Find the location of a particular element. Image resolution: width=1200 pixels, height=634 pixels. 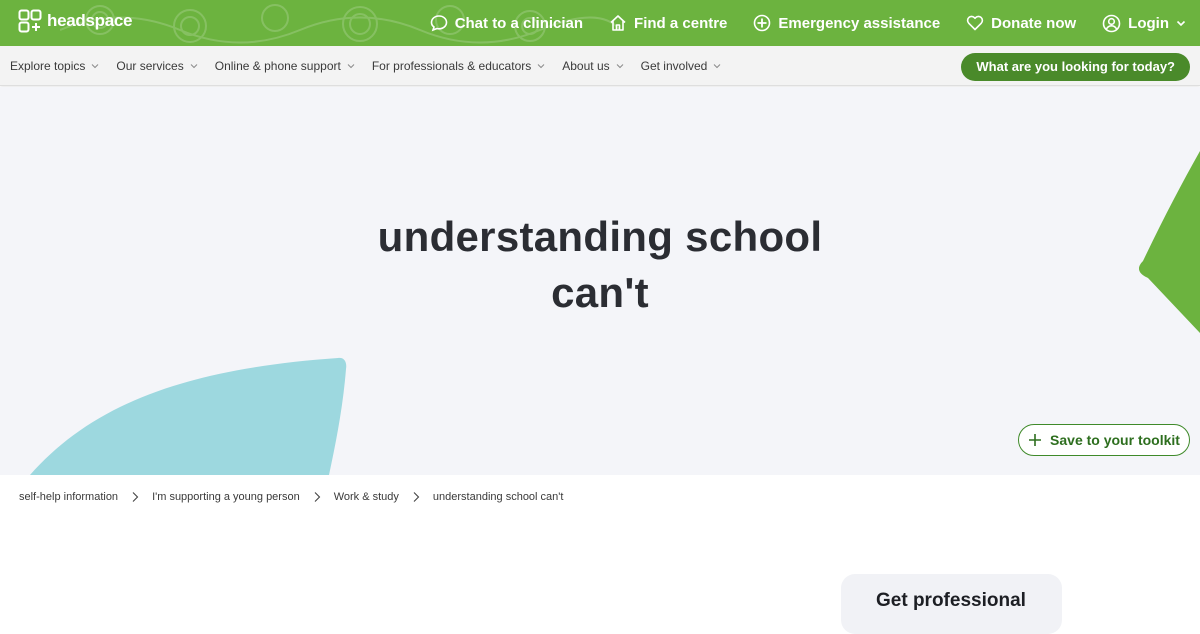

nav-explore-topics: Explore topics is located at coordinates (54, 66).